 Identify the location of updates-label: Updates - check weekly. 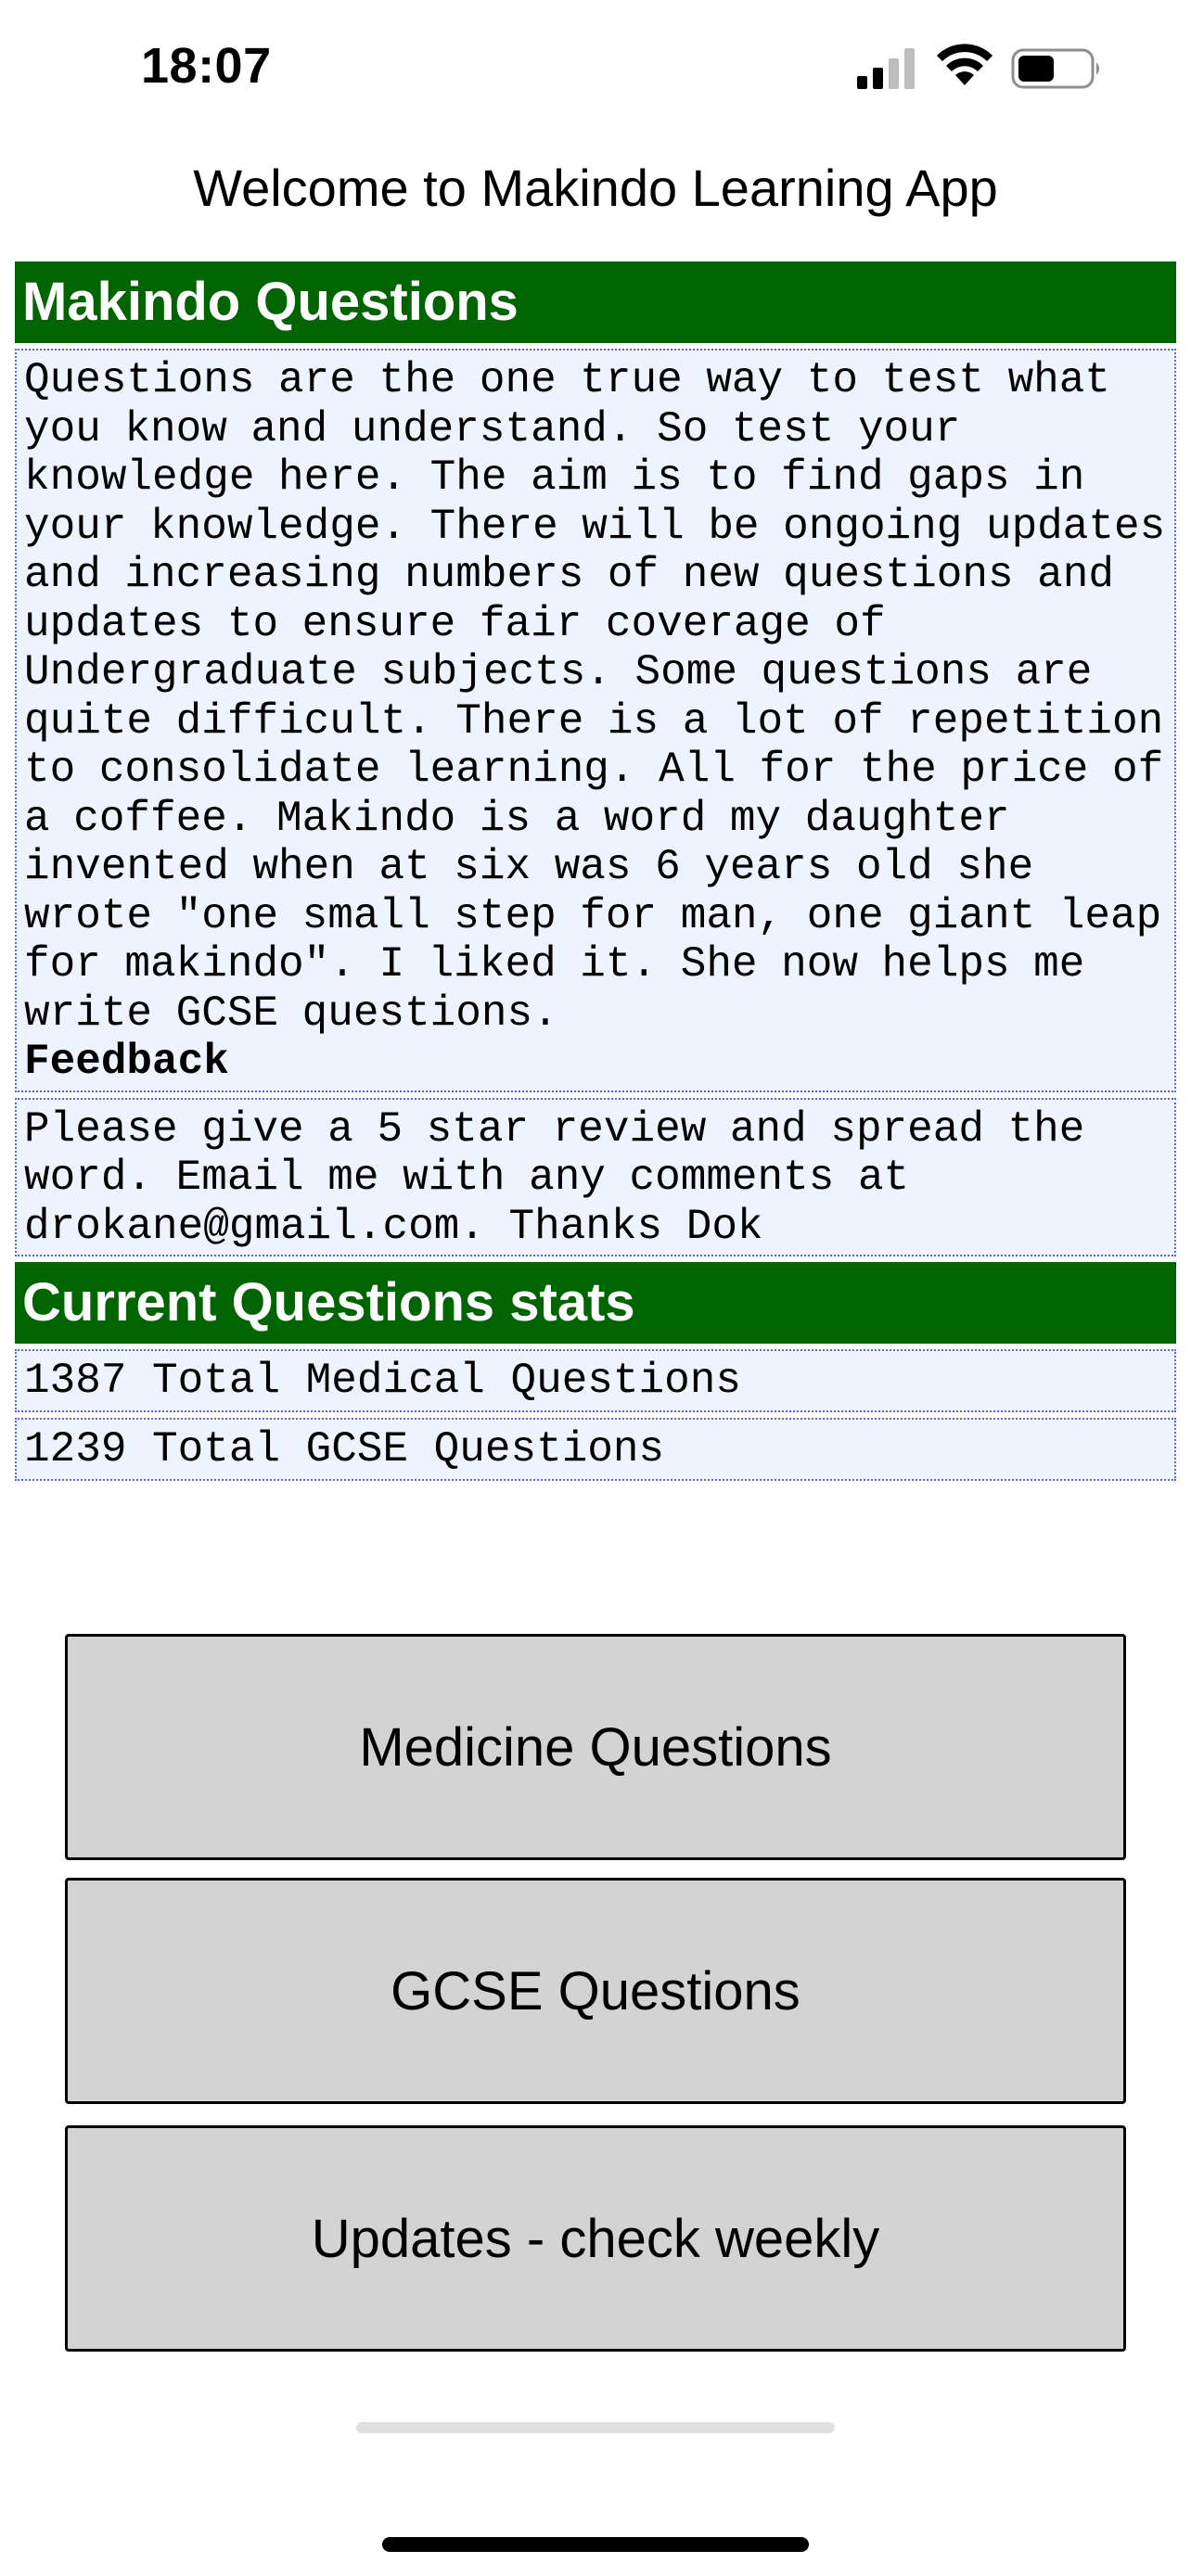
(595, 2238).